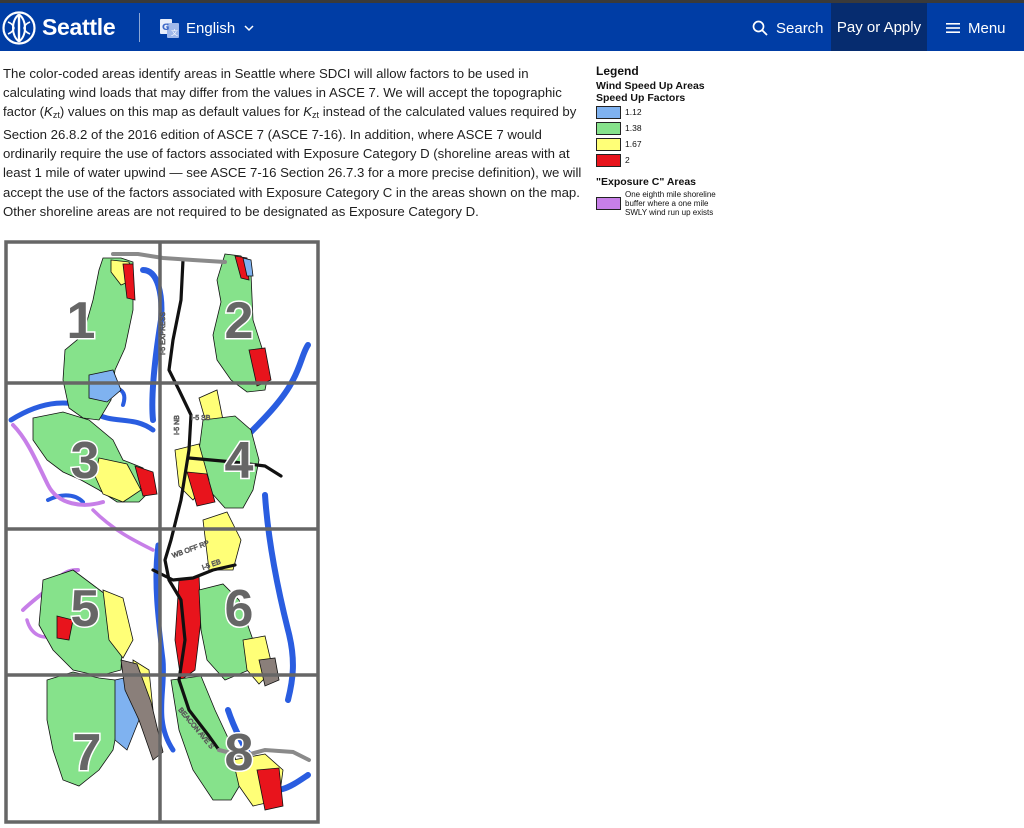  Describe the element at coordinates (633, 144) in the screenshot. I see `legend-value: 1.67` at that location.